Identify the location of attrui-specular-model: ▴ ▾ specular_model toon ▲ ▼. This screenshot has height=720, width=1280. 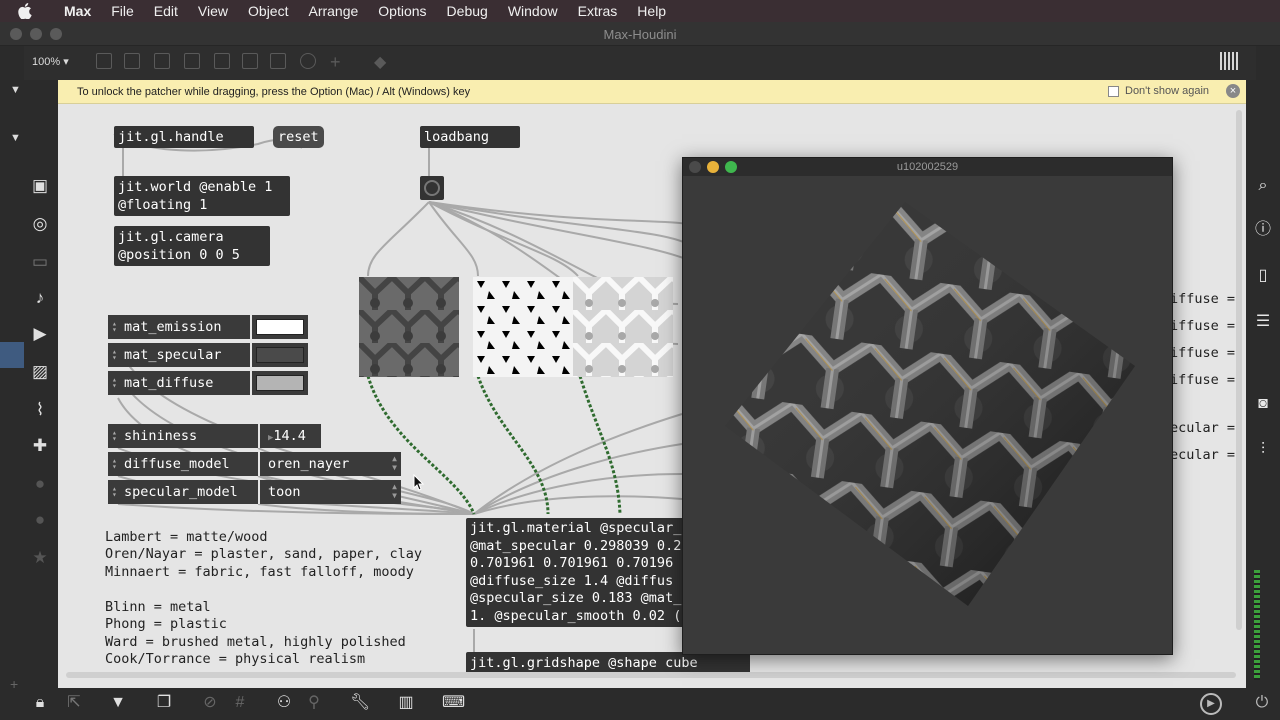
(254, 492).